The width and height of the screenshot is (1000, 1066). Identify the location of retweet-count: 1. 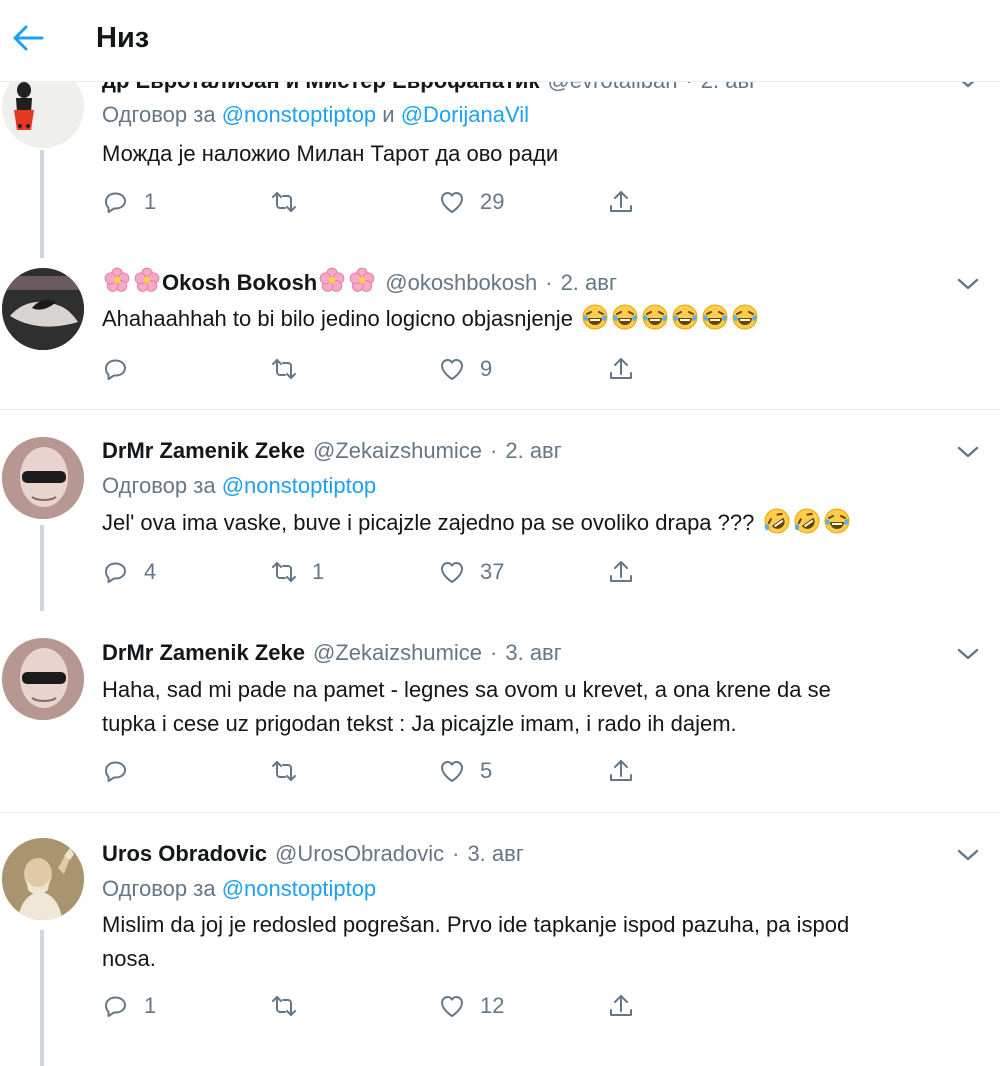
(318, 571).